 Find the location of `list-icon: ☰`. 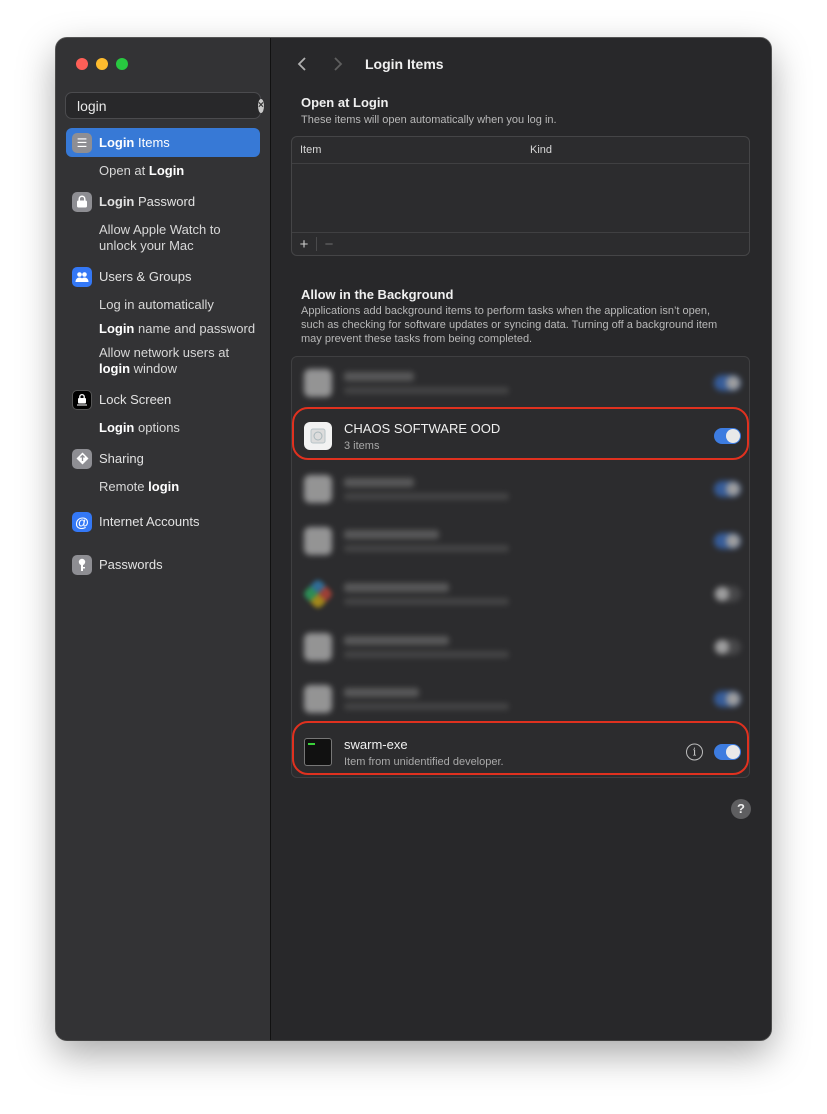

list-icon: ☰ is located at coordinates (82, 142).